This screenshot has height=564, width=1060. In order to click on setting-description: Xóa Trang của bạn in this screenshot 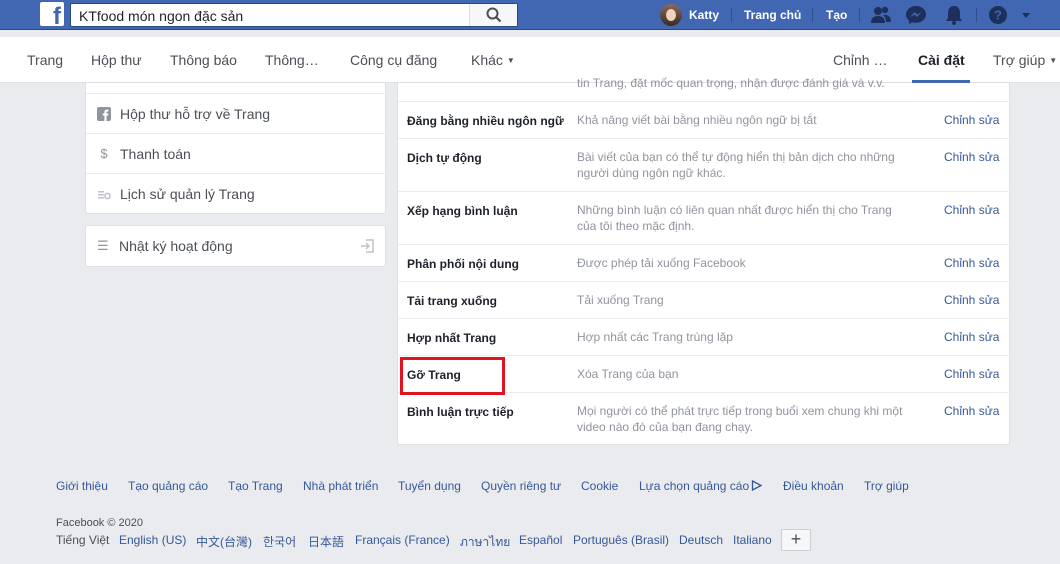, I will do `click(628, 374)`.